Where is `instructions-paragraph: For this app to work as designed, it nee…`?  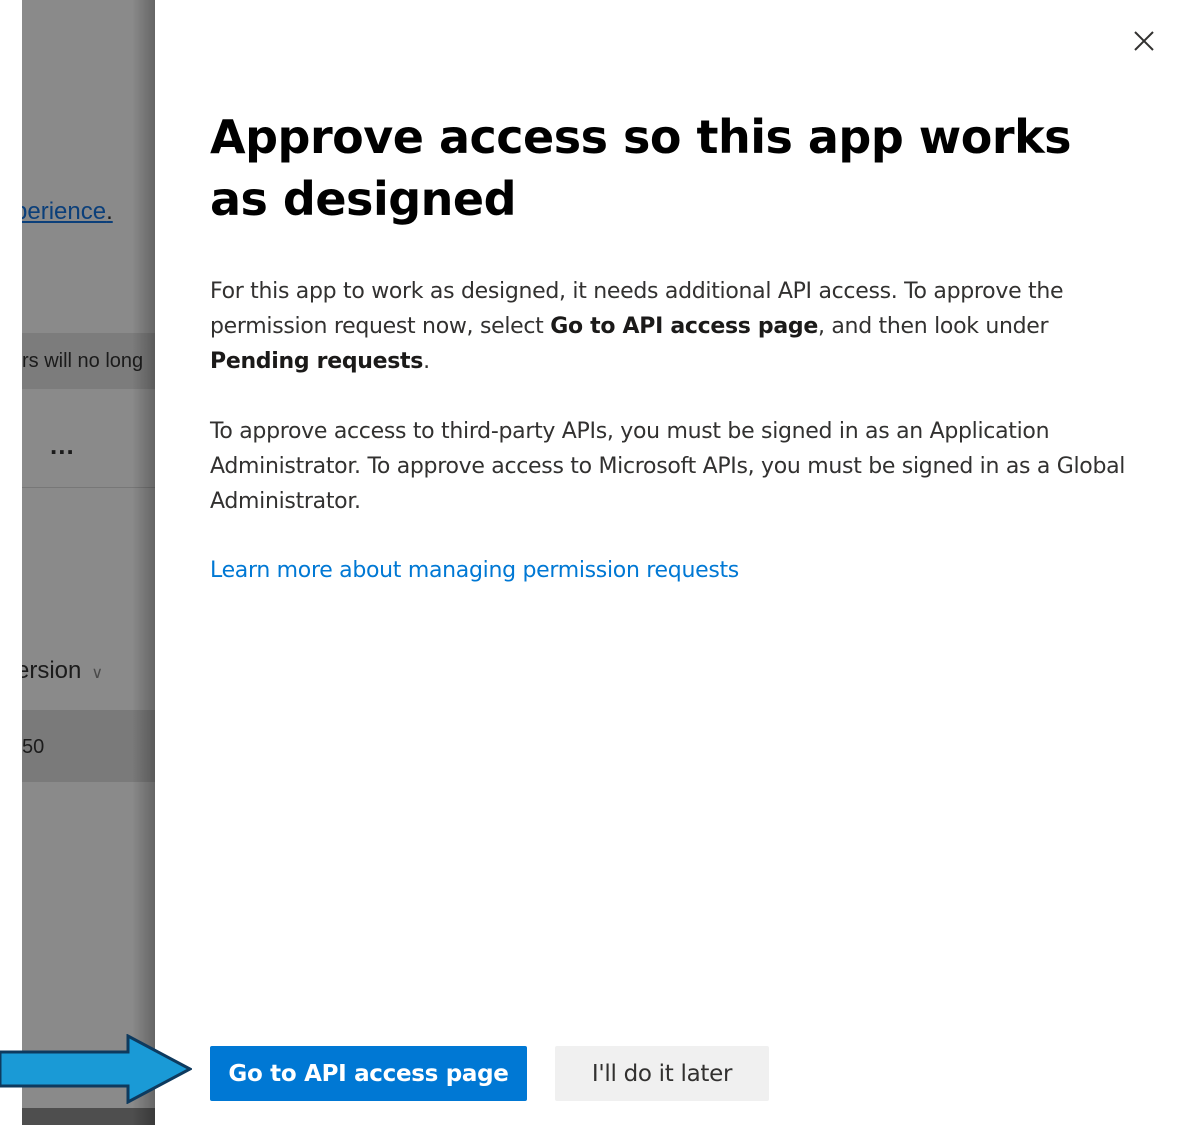
instructions-paragraph: For this app to work as designed, it nee… is located at coordinates (637, 326).